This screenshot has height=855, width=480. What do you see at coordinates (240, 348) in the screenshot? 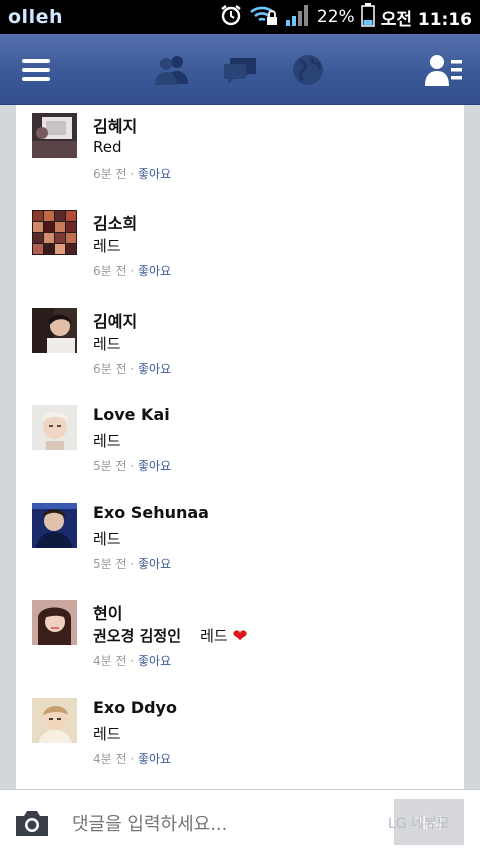
I see `comment-item: 김예지 레드 6분 전 · 좋아요` at bounding box center [240, 348].